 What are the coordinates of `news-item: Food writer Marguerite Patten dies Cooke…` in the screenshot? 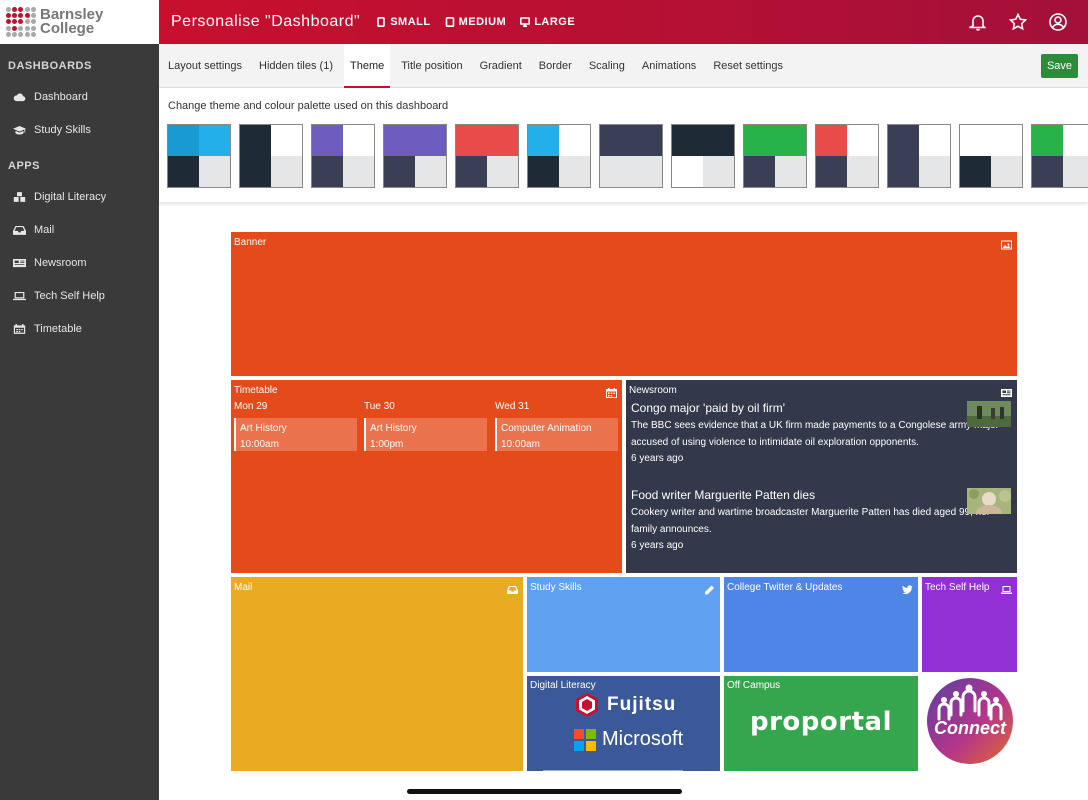 It's located at (821, 519).